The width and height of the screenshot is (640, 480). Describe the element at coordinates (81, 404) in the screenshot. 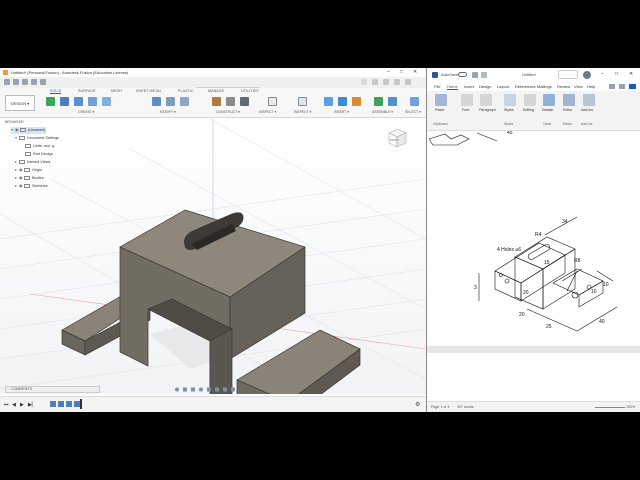

I see `timeline-marker` at that location.